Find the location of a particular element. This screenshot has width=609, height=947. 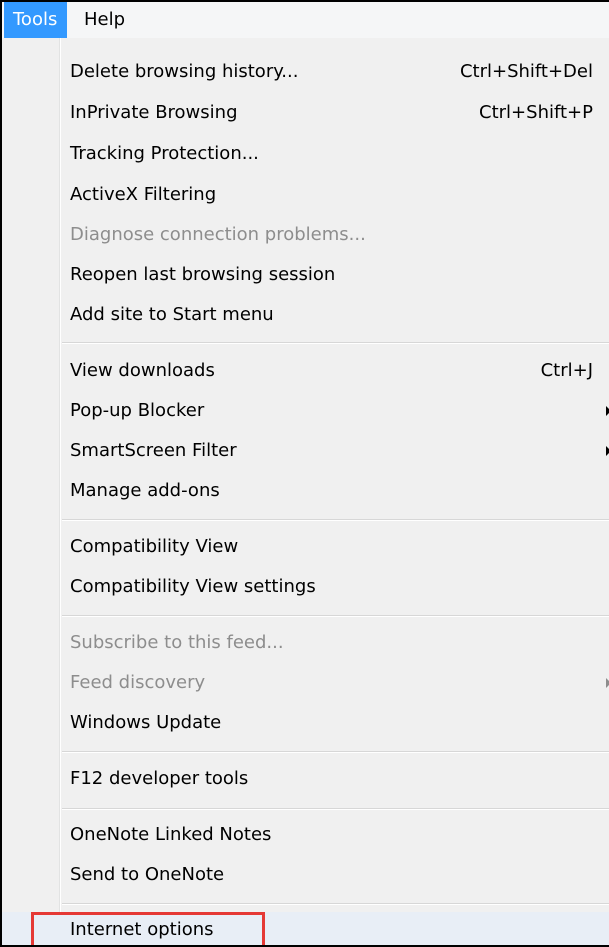

menu-item-label: ActiveX Filtering is located at coordinates (143, 194).